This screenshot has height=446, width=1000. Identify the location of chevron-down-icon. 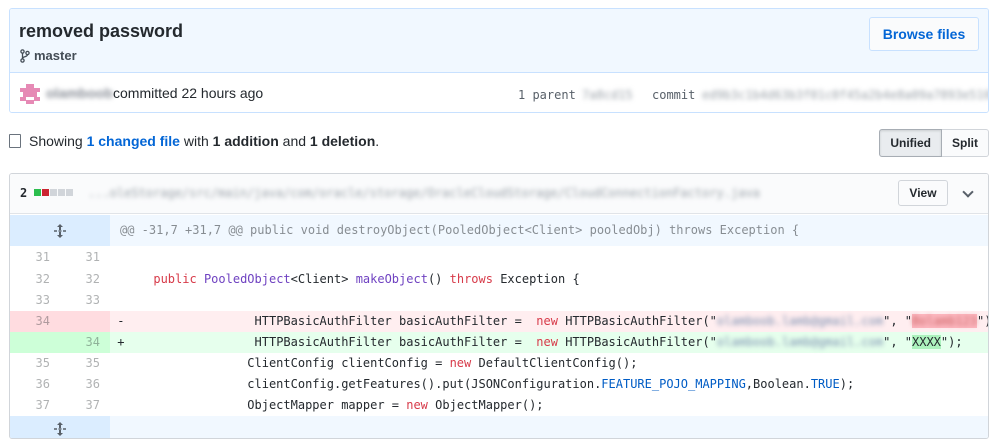
(968, 192).